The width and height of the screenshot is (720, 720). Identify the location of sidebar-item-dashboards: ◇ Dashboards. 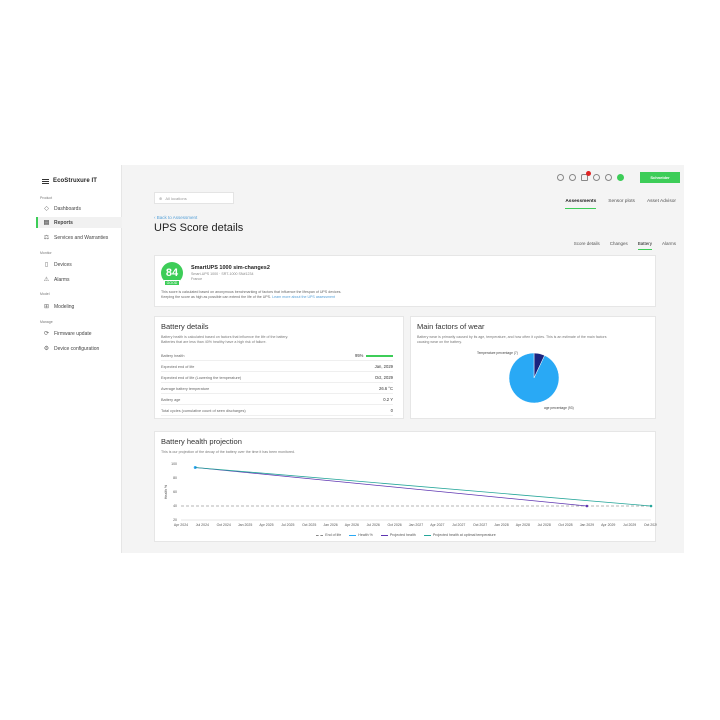
(79, 208).